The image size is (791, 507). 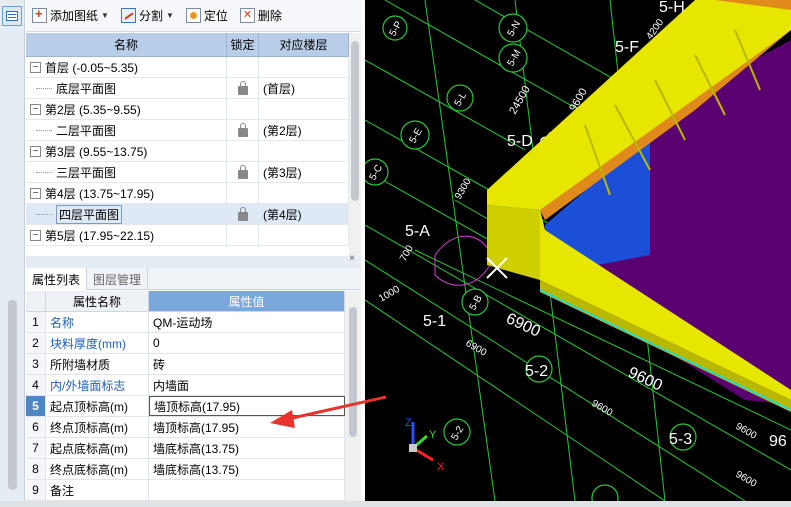 I want to click on property-value: 砖, so click(x=247, y=364).